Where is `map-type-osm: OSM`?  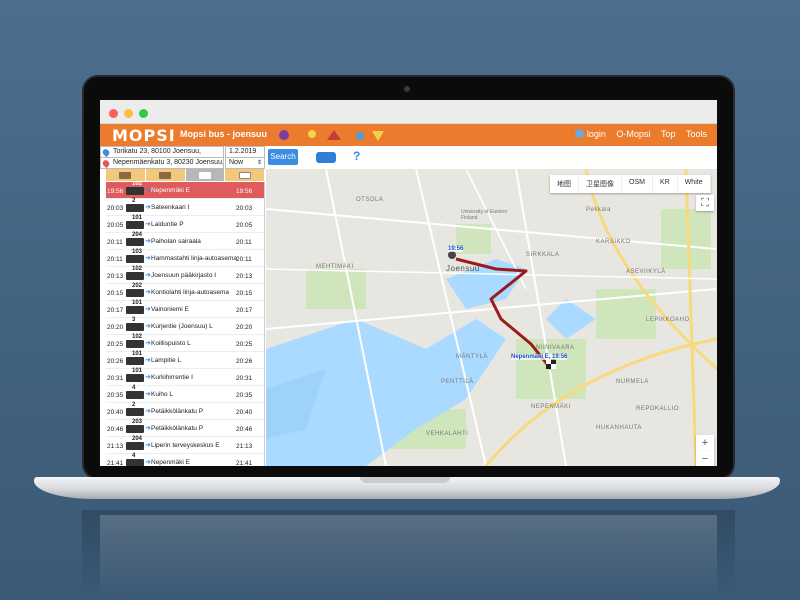 map-type-osm: OSM is located at coordinates (637, 184).